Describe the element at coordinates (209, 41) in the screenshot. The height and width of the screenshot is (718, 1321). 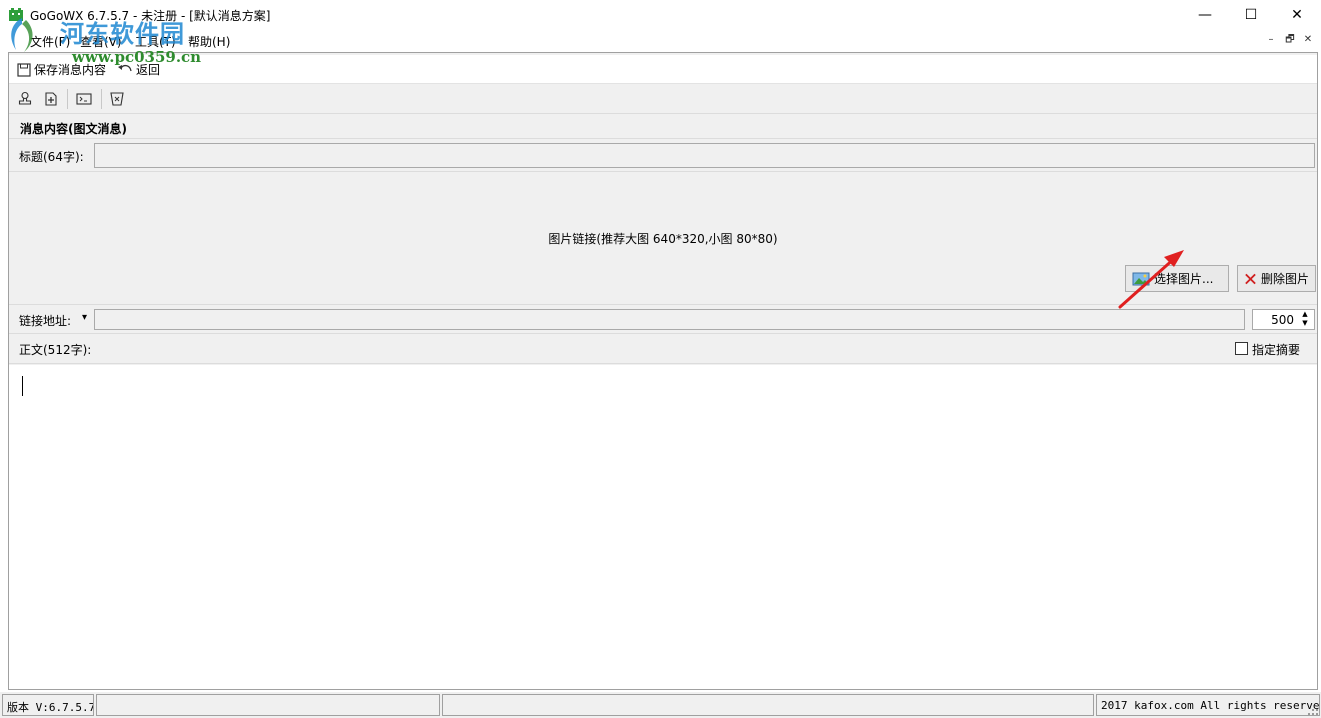
I see `menu-help: 帮助(H)` at that location.